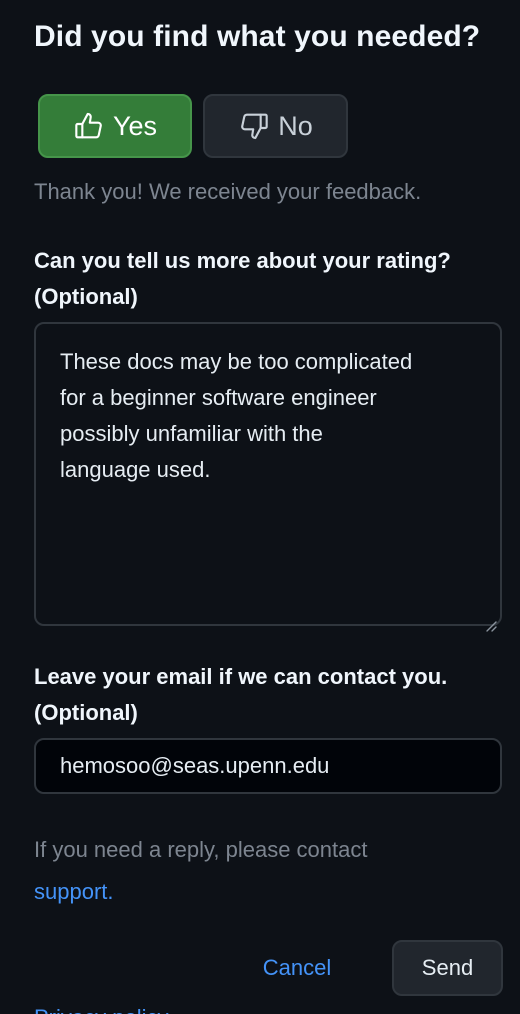  What do you see at coordinates (135, 125) in the screenshot?
I see `yes-label: Yes` at bounding box center [135, 125].